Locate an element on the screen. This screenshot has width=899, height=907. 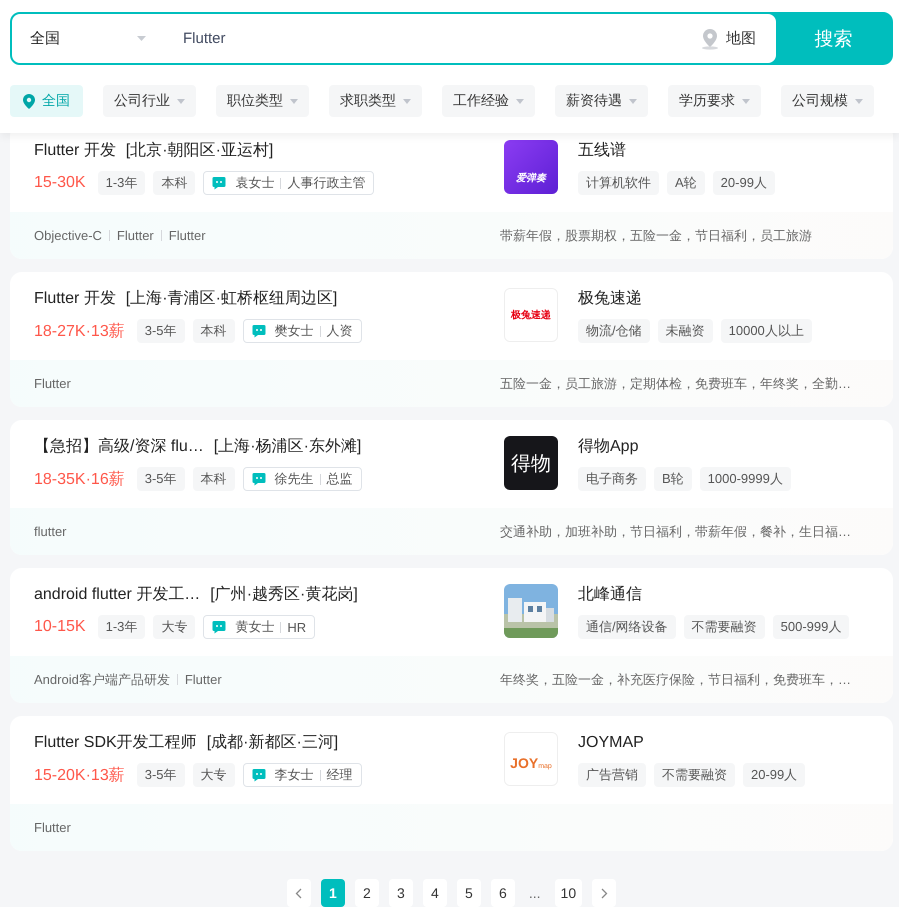
company-logo: 得物 is located at coordinates (531, 463).